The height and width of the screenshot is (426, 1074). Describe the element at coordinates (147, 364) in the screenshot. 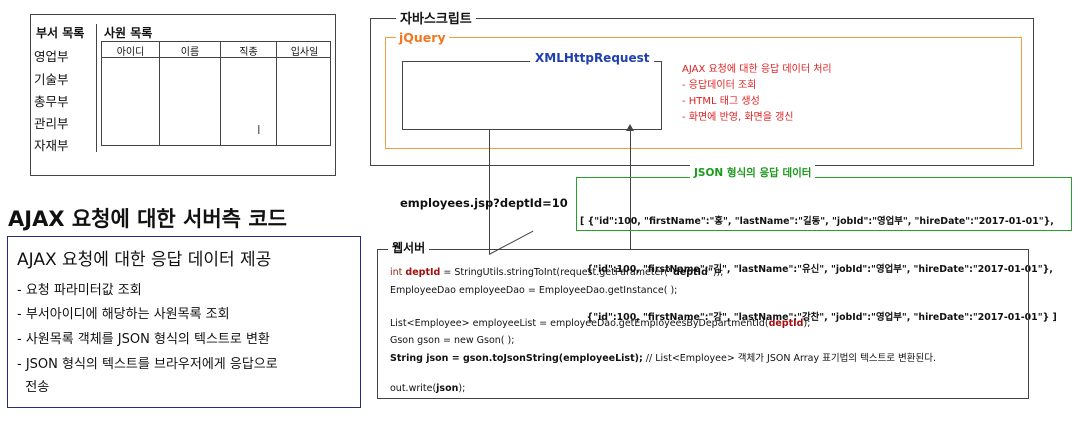

I see `info-item: - JSON 형식의 텍스트를 브라우저에게 응답으로` at that location.